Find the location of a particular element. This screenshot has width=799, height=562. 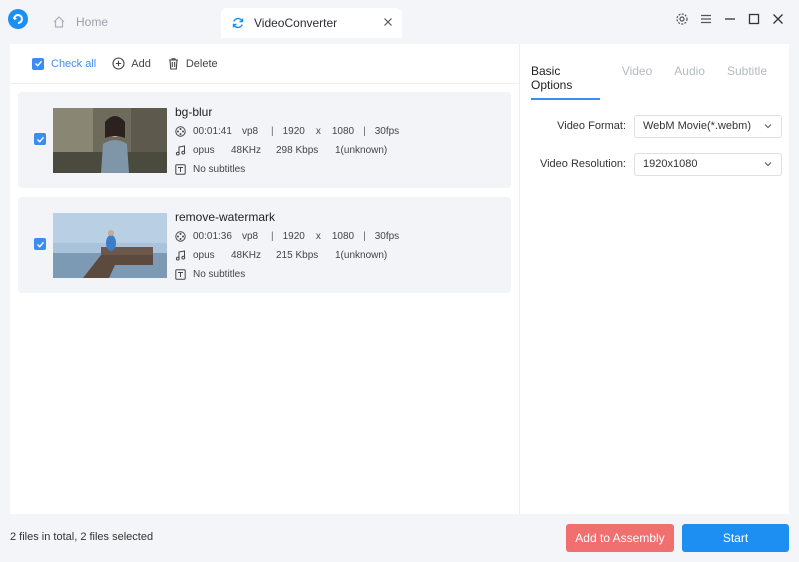

tab-home-label: Home is located at coordinates (92, 22).